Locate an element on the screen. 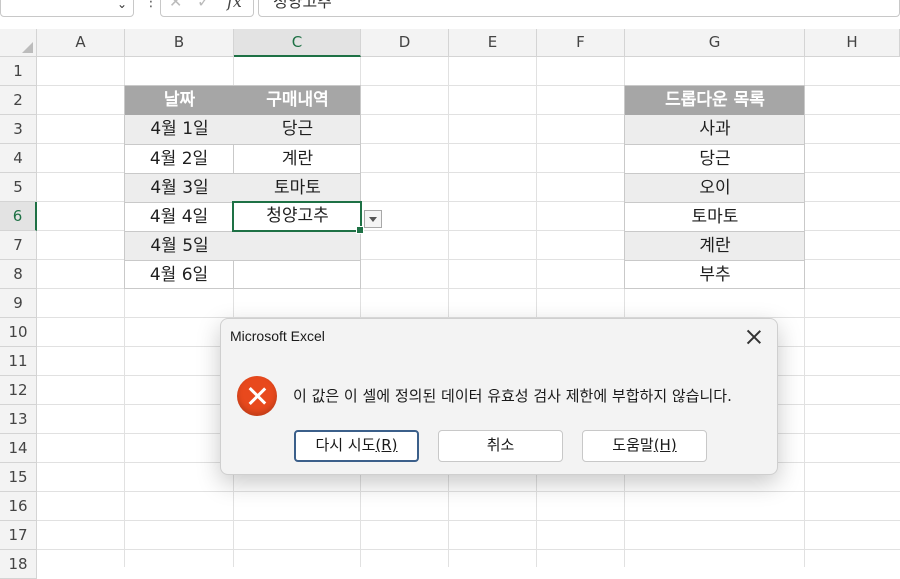  row-header-15: 15 is located at coordinates (18, 477).